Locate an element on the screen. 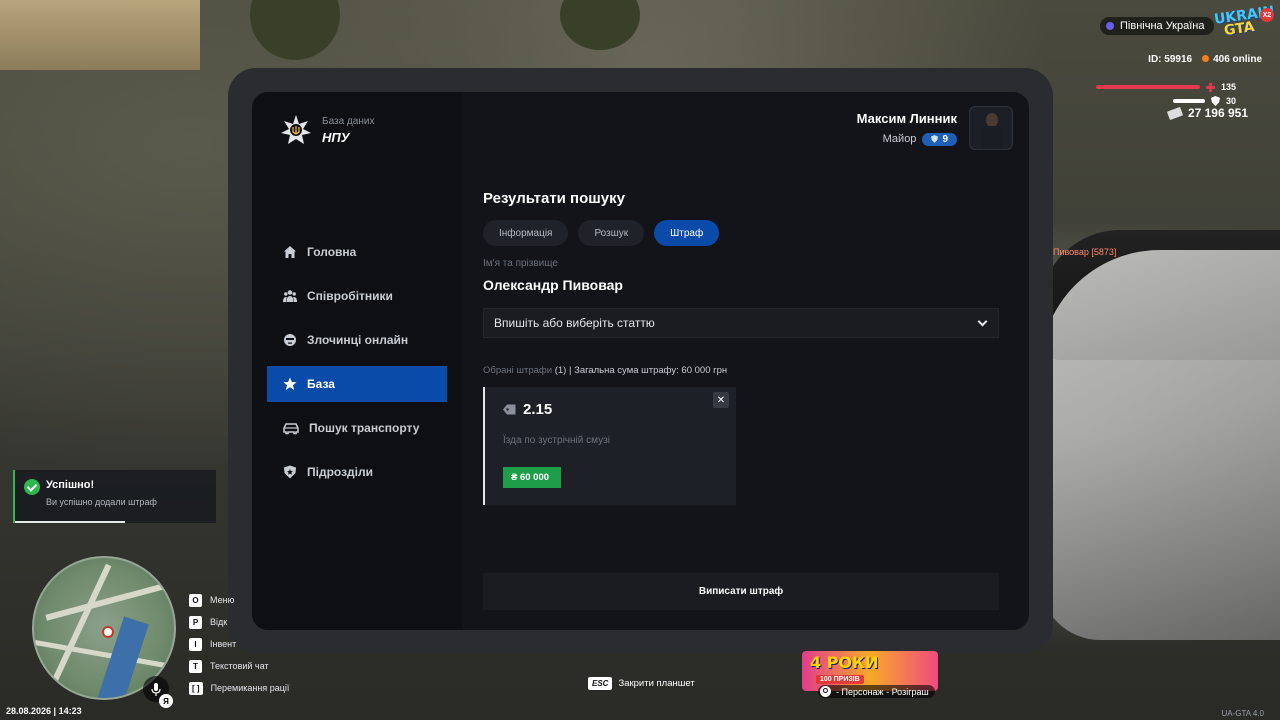 The width and height of the screenshot is (1280, 720). remove-fine-button: ✕ is located at coordinates (721, 400).